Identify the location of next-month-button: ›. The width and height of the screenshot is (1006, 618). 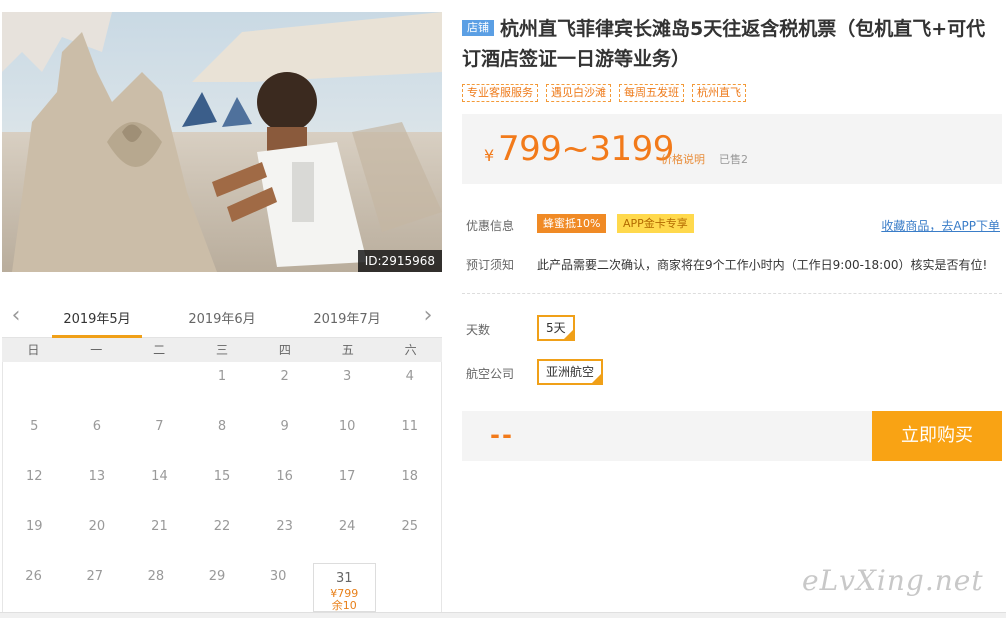
(428, 316).